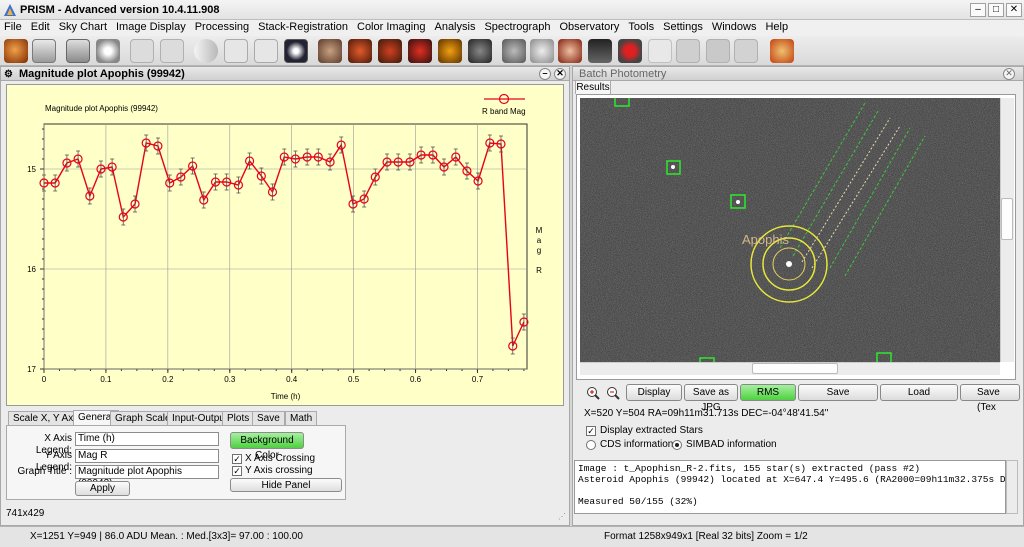 The width and height of the screenshot is (1024, 547). Describe the element at coordinates (591, 445) in the screenshot. I see `cds-radio` at that location.